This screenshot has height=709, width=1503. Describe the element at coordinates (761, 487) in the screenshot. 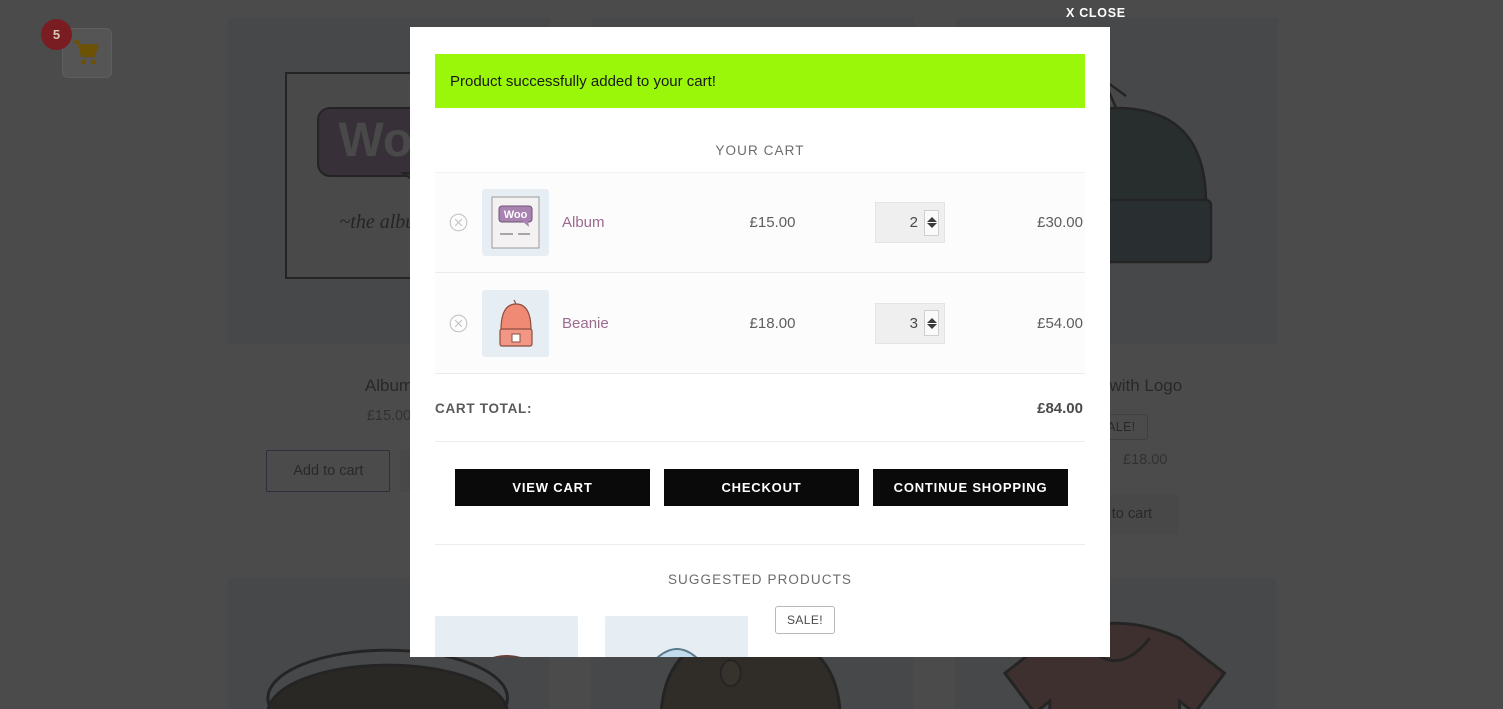

I see `checkout-button: CHECKOUT` at that location.